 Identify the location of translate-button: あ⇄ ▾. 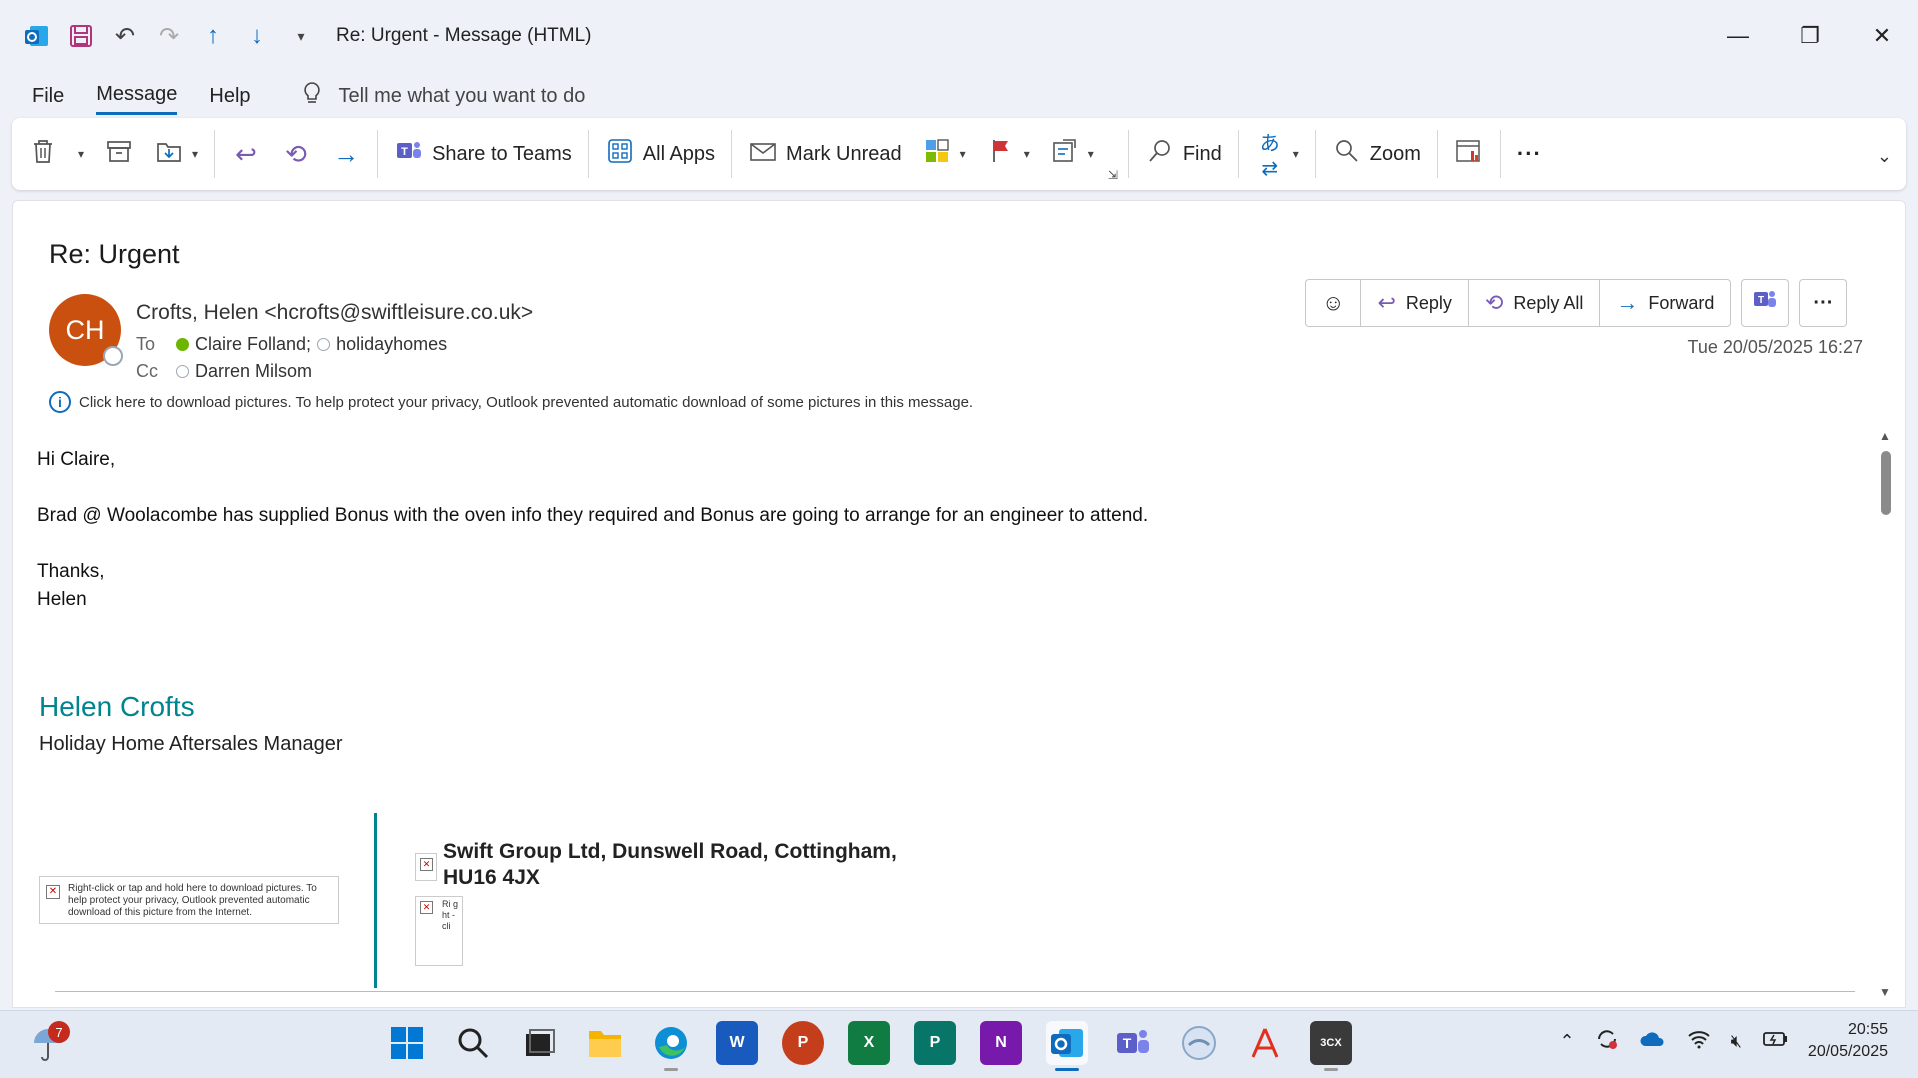
(1277, 155).